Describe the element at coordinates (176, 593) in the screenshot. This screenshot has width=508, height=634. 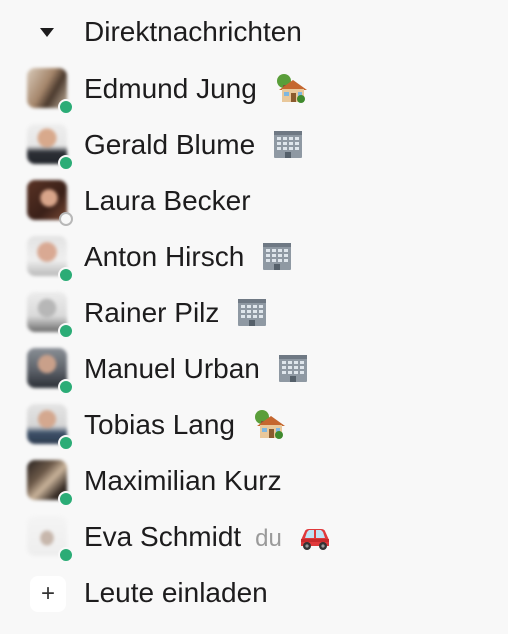
I see `invite-people-label: Leute einladen` at that location.